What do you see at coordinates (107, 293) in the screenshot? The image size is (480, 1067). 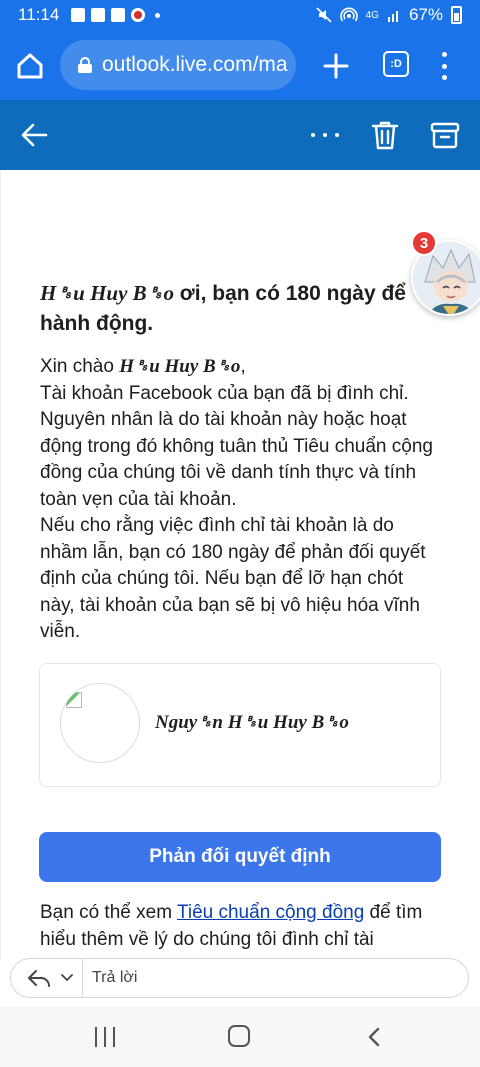 I see `headline-name: H␈u Huy B␈o` at bounding box center [107, 293].